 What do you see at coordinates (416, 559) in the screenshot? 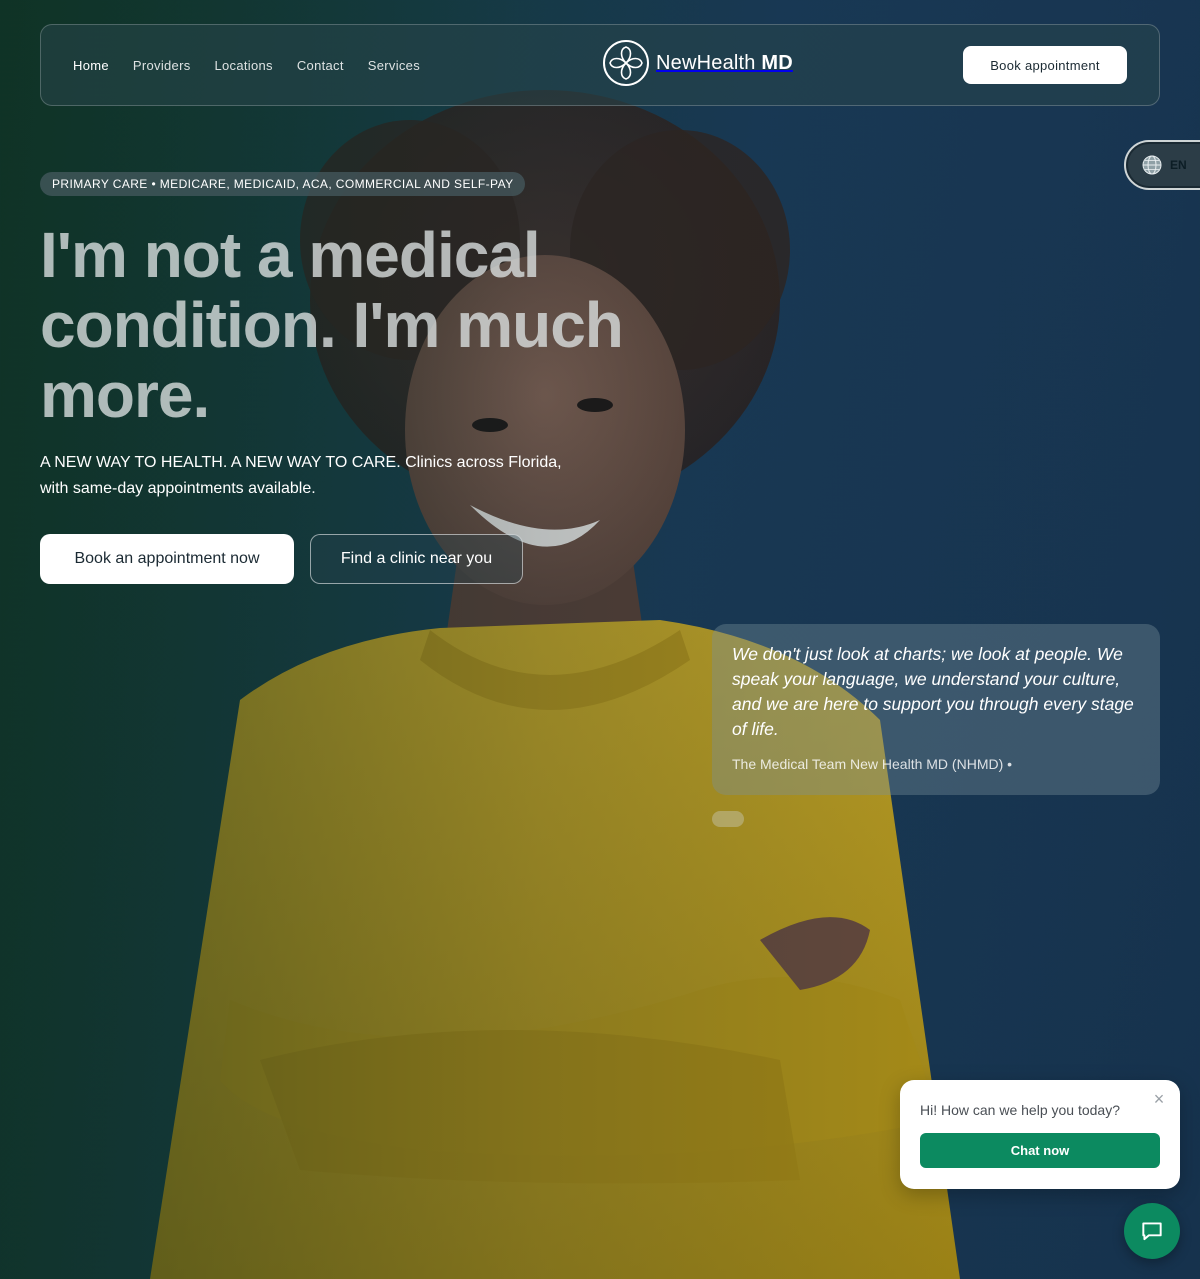
I see `find-clinic-button: Find a clinic near you` at bounding box center [416, 559].